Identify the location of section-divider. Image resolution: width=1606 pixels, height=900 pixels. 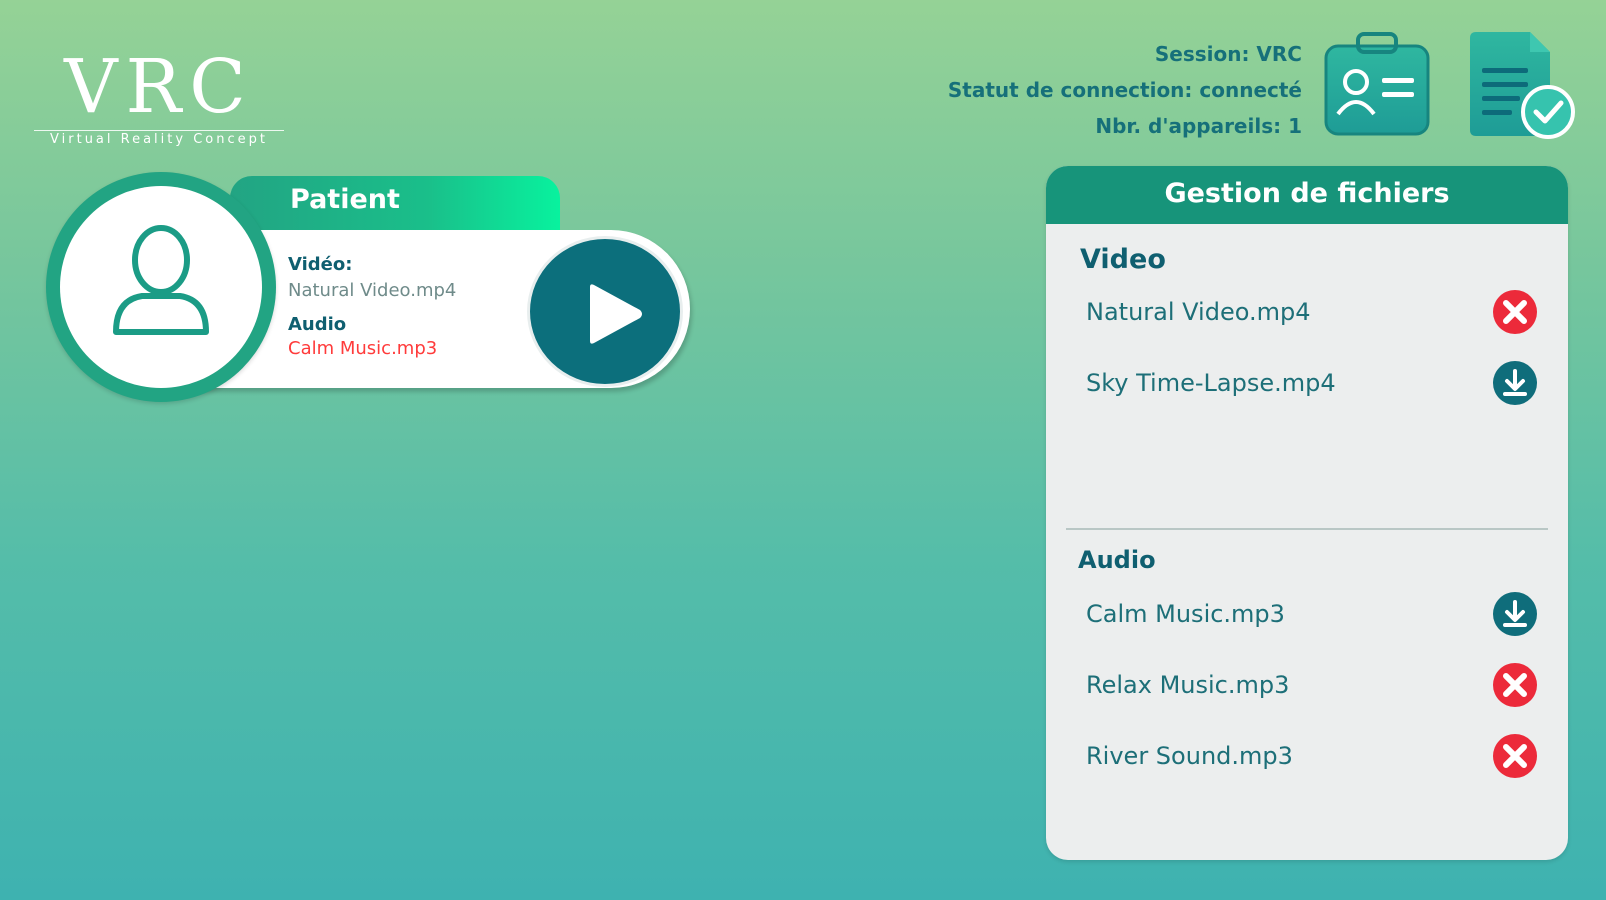
(1307, 529).